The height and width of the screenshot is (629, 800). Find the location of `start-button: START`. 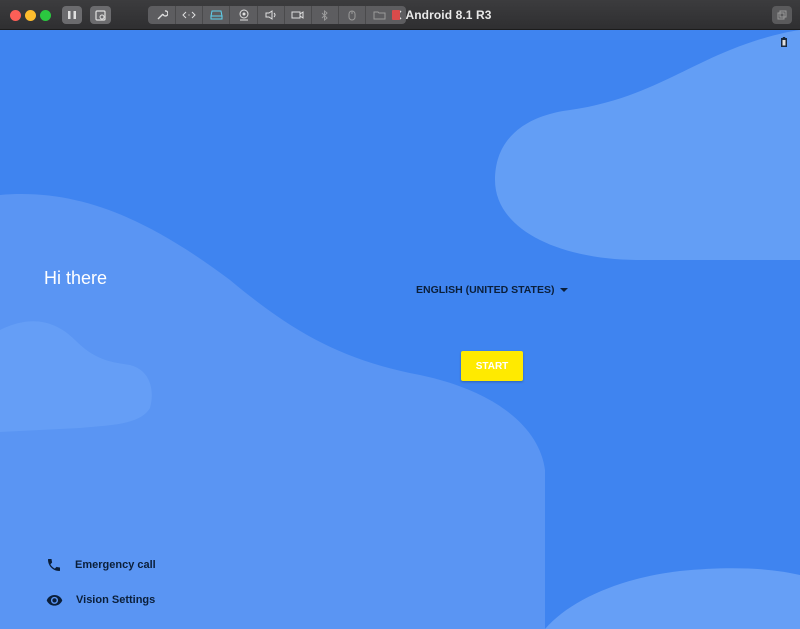

start-button: START is located at coordinates (492, 366).